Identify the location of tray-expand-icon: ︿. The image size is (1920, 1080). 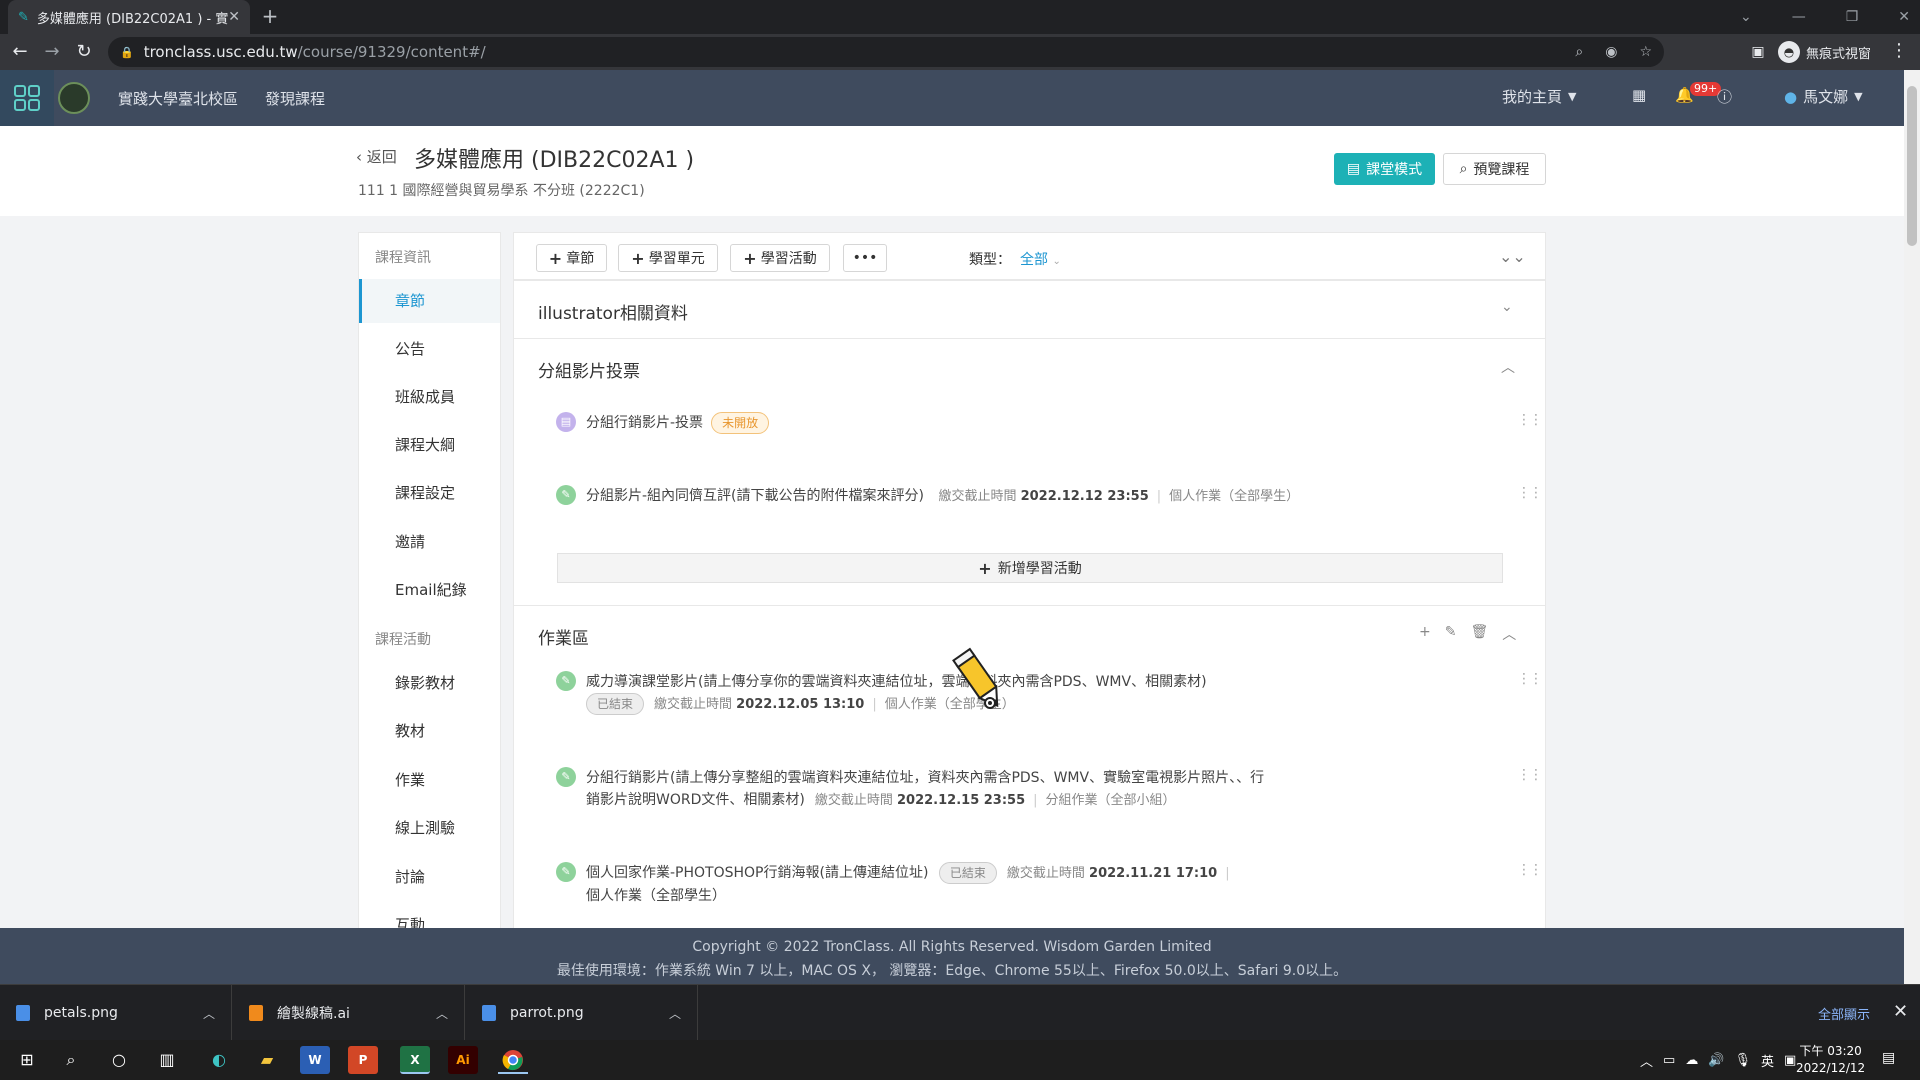
(1646, 1060).